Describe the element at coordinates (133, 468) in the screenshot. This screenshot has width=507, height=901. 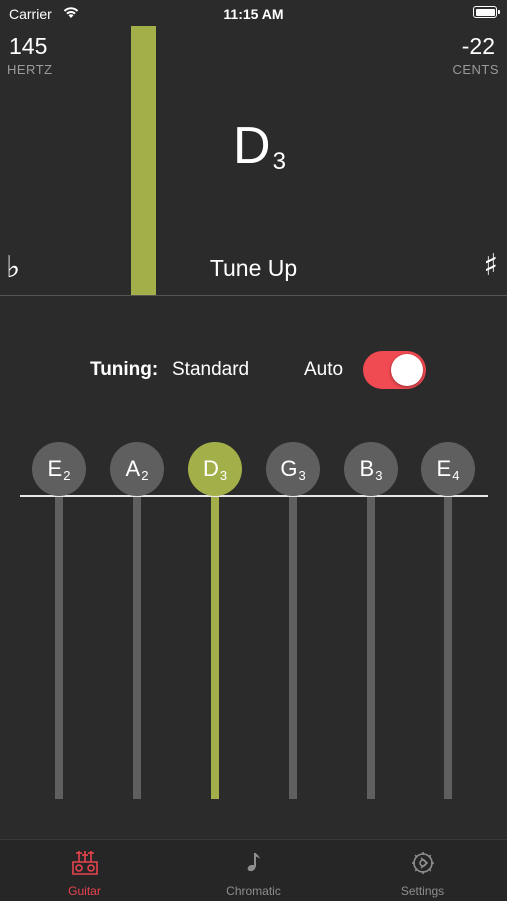
I see `string-note: A` at that location.